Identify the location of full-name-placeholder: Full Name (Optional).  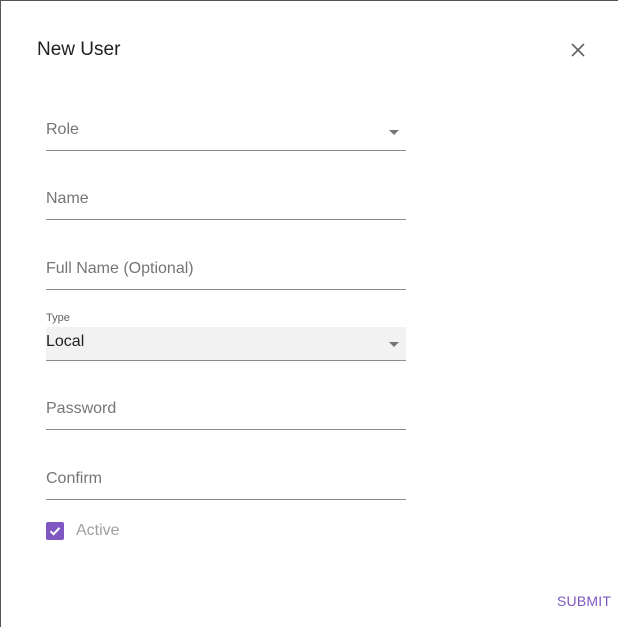
(120, 268).